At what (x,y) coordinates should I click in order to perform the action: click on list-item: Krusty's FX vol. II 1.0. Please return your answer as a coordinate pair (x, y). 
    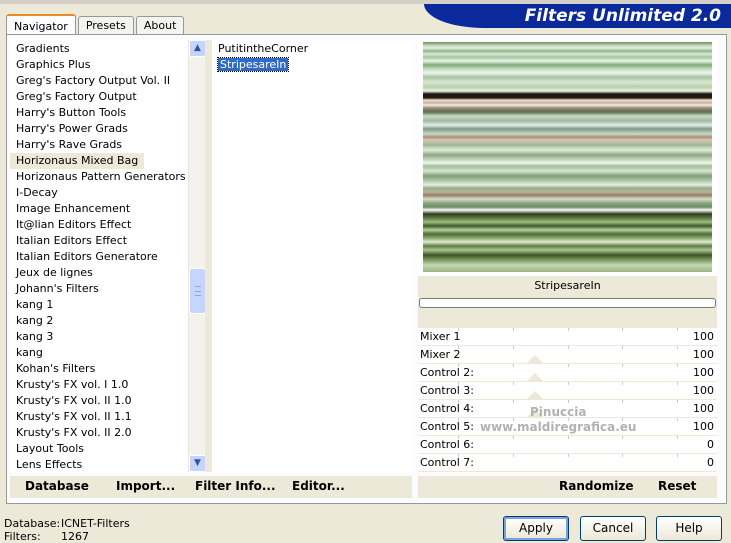
    Looking at the image, I should click on (107, 401).